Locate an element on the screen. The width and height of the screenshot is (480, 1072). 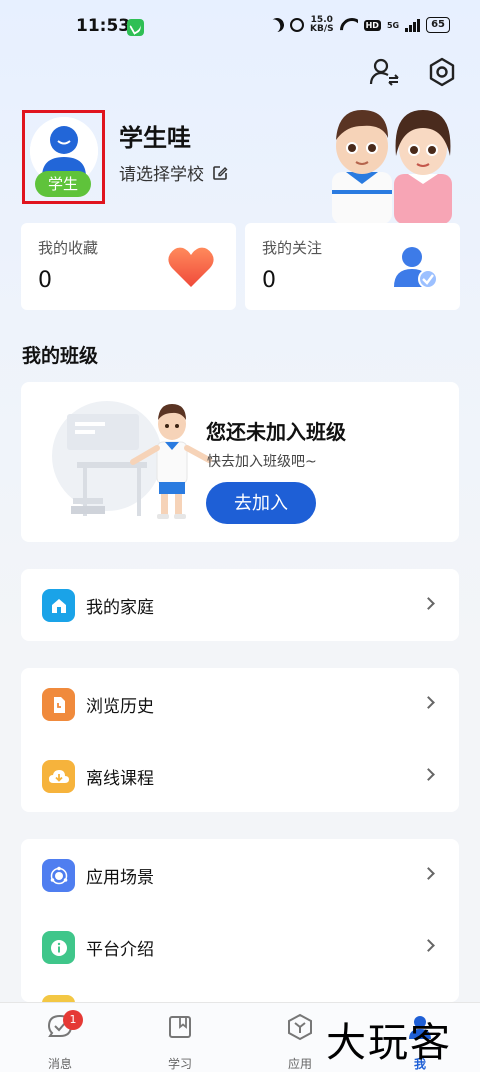
nav-label-apps: 应用 is located at coordinates (299, 1064).